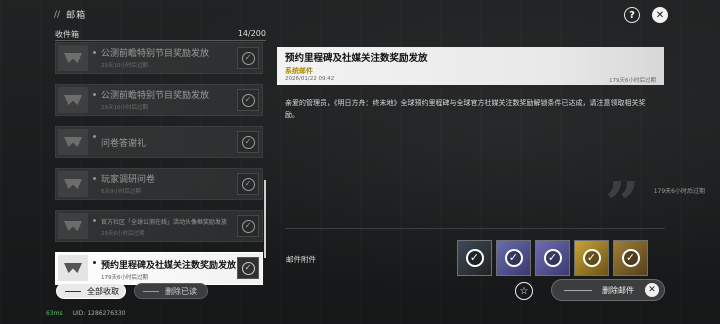  Describe the element at coordinates (169, 266) in the screenshot. I see `mail-title: 预约里程碑及社媒关注数奖励发放` at that location.